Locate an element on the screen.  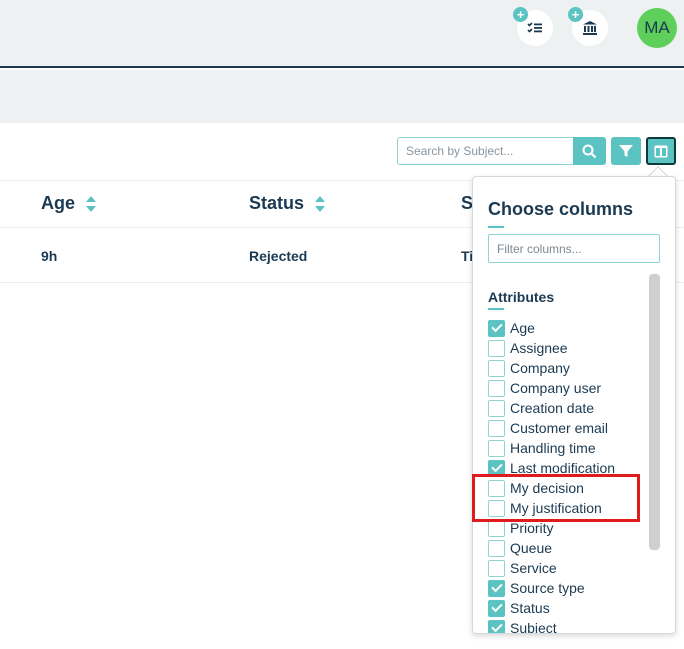
filter-icon is located at coordinates (626, 151).